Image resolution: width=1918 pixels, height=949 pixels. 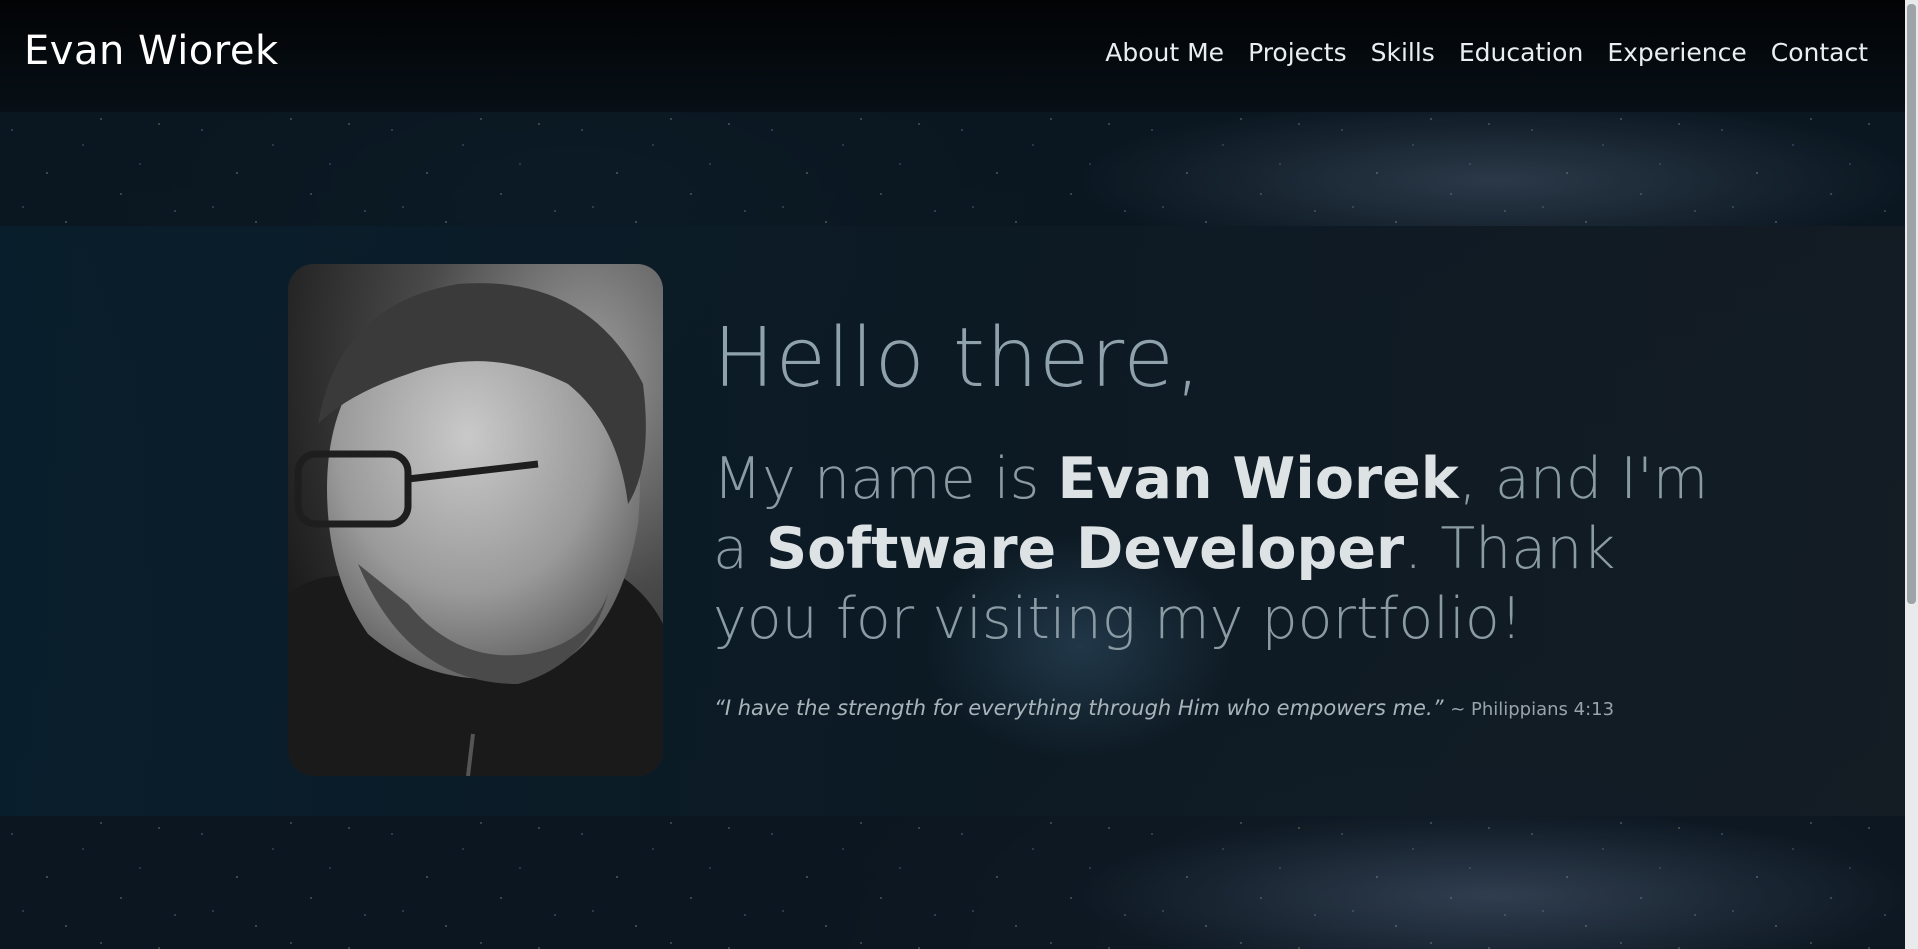 What do you see at coordinates (1403, 52) in the screenshot?
I see `nav-skills: Skills` at bounding box center [1403, 52].